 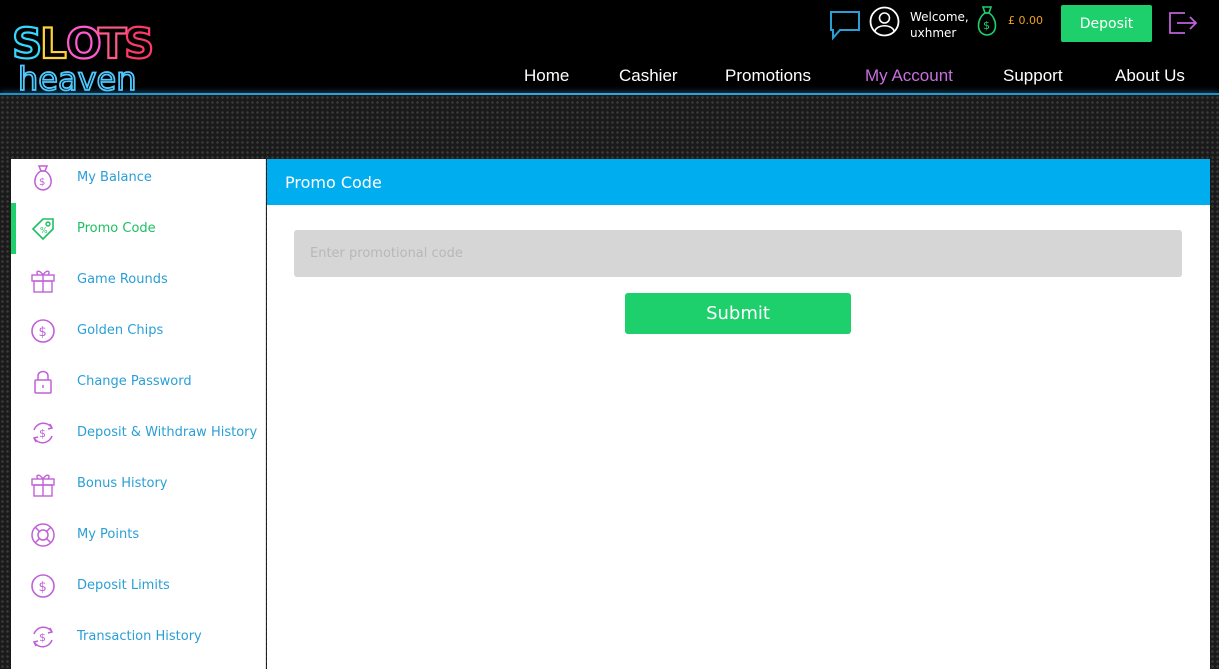 What do you see at coordinates (1183, 23) in the screenshot?
I see `logout-icon` at bounding box center [1183, 23].